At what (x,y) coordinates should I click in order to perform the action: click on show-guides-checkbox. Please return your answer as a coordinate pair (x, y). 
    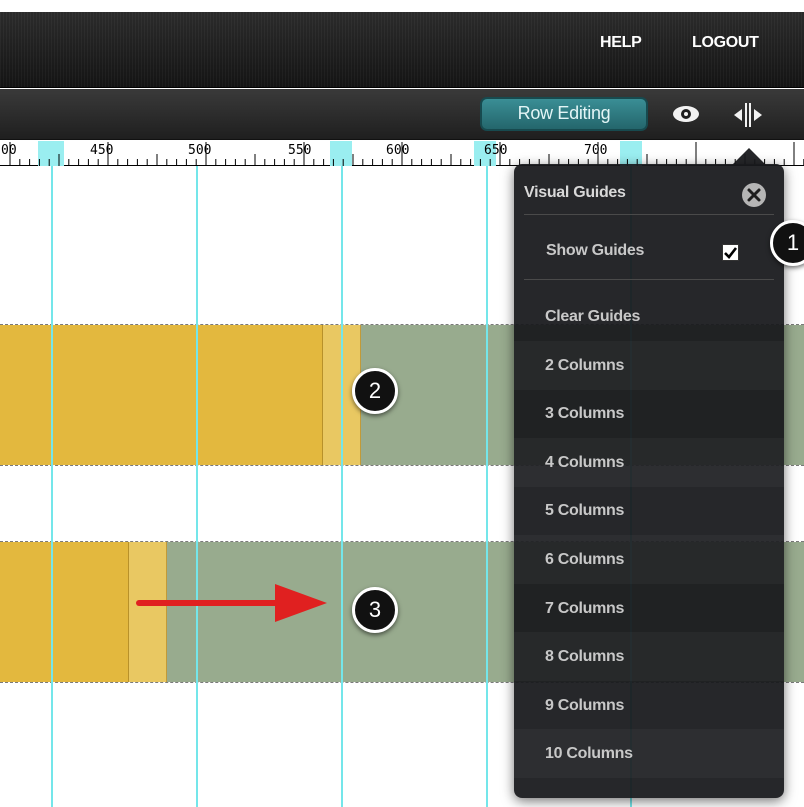
    Looking at the image, I should click on (730, 252).